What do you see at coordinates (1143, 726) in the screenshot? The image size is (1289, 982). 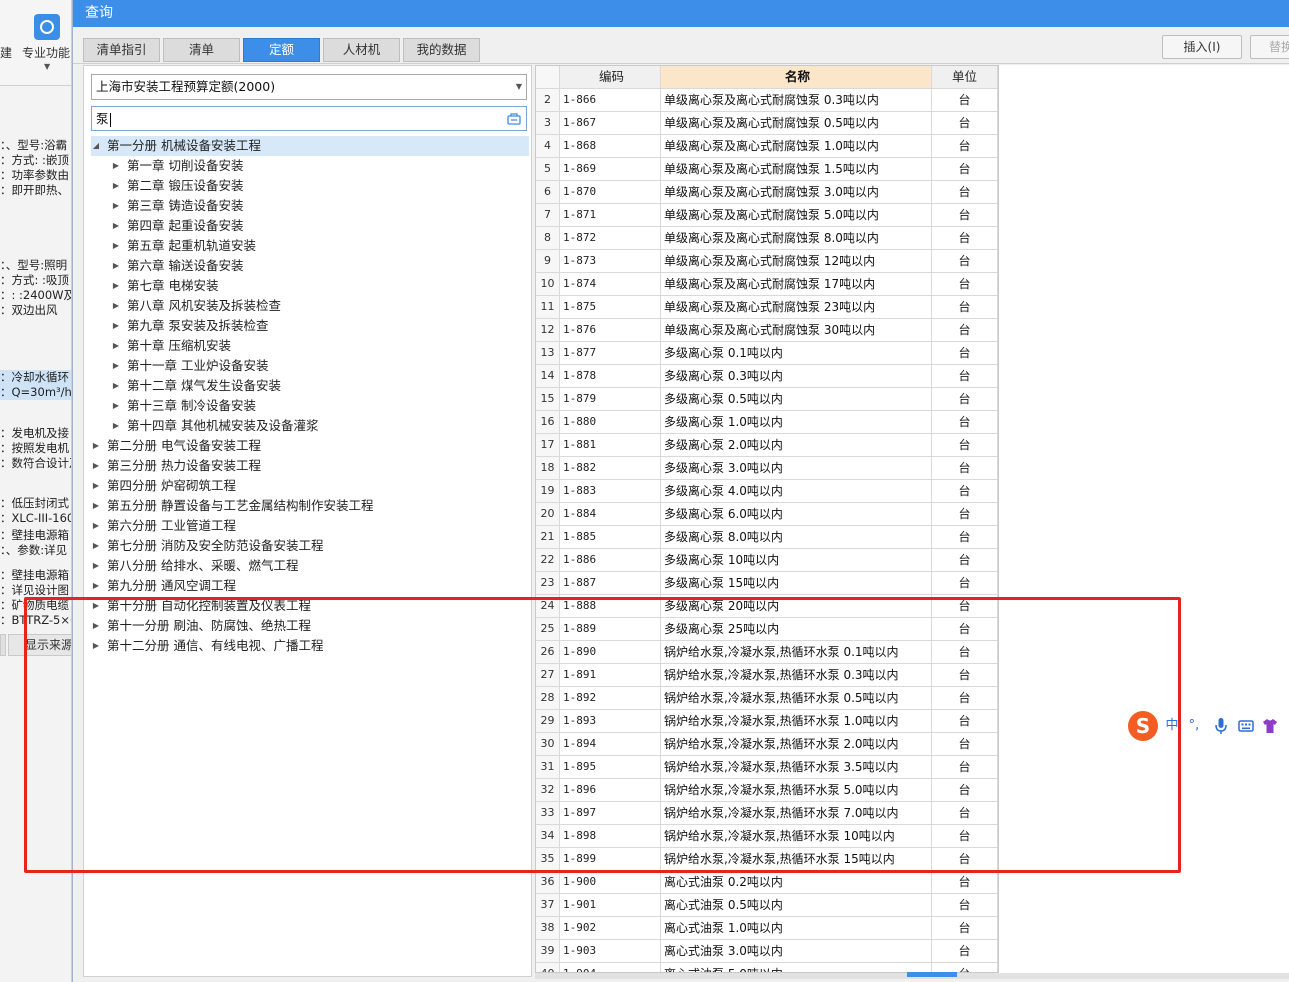 I see `ime-logo-icon: S` at bounding box center [1143, 726].